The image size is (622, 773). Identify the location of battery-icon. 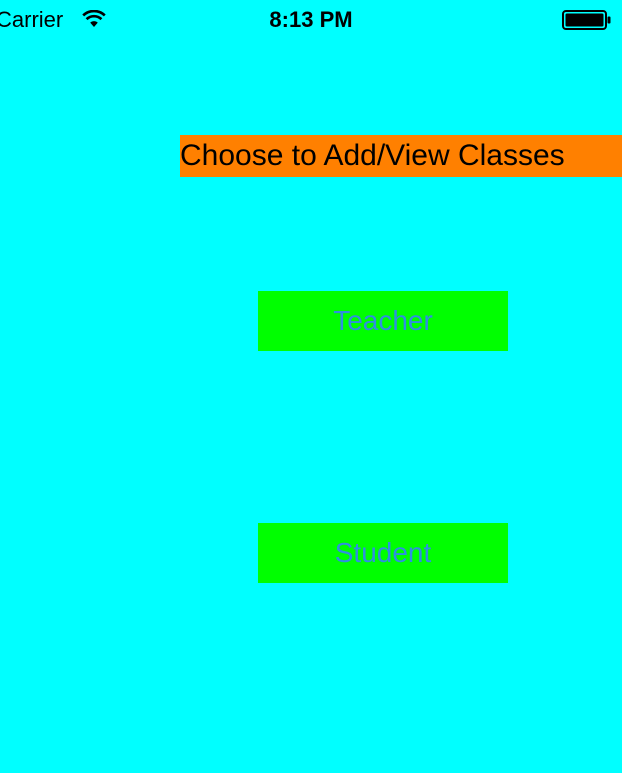
(587, 20).